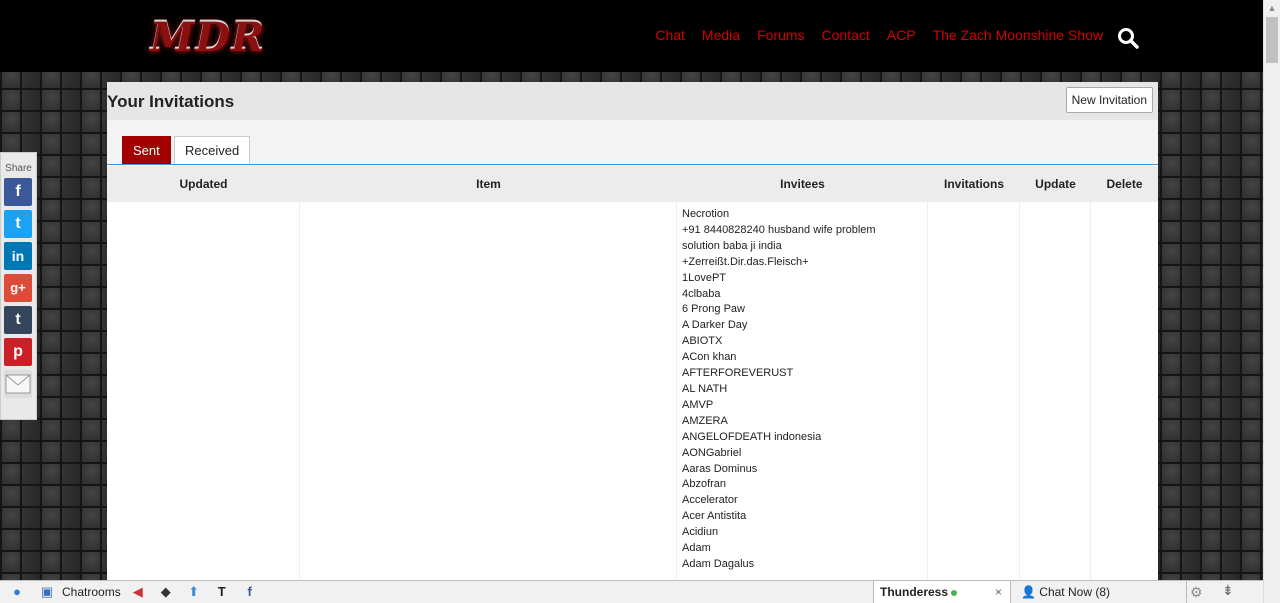 The height and width of the screenshot is (603, 1280). I want to click on list-item: AL NATH, so click(705, 388).